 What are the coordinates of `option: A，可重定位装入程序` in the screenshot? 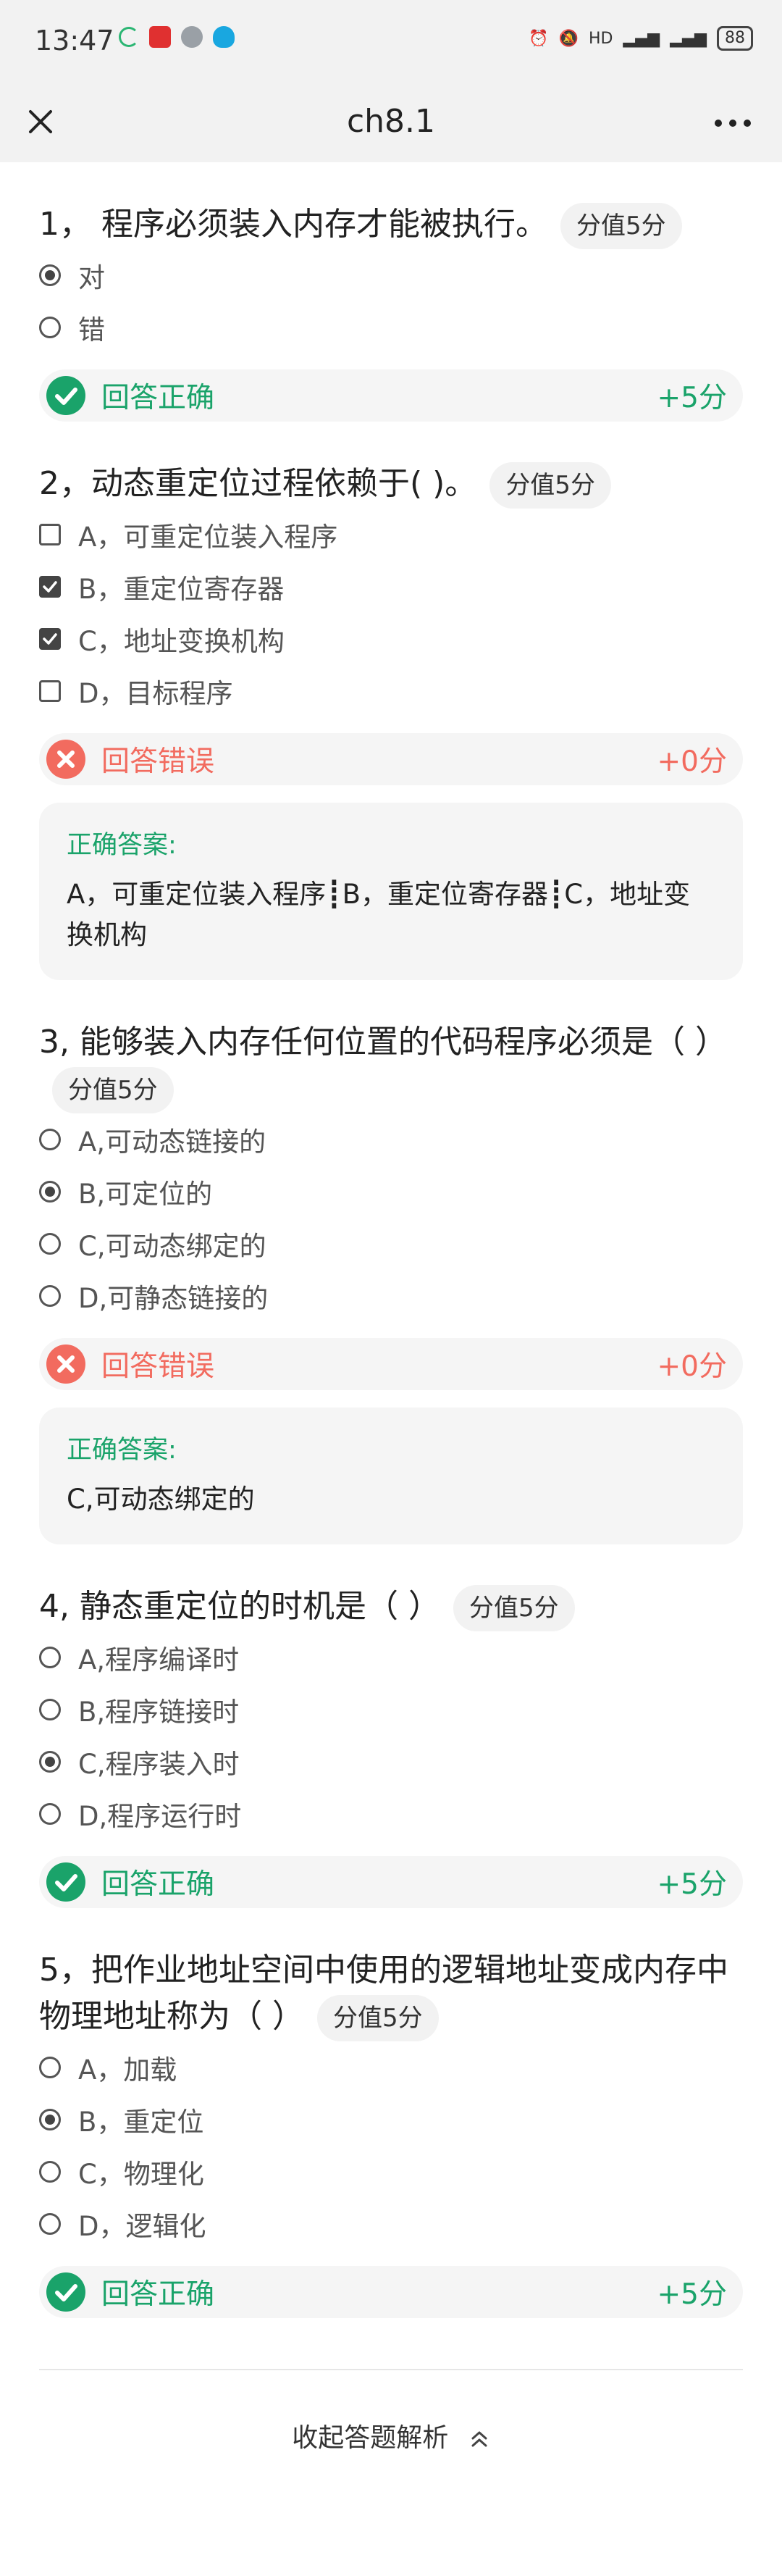 It's located at (391, 535).